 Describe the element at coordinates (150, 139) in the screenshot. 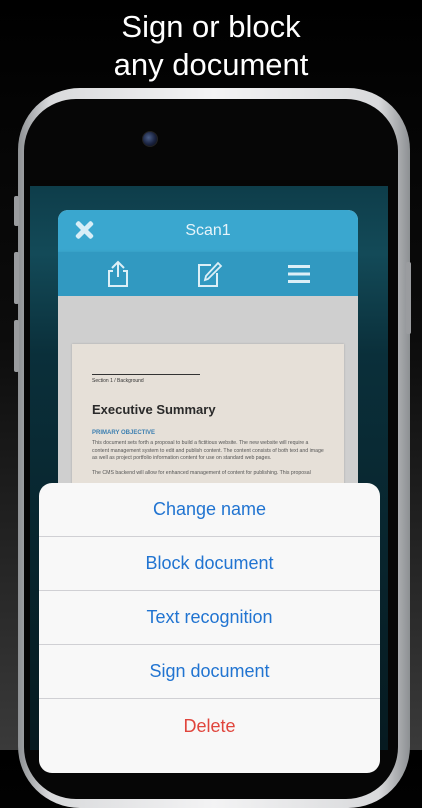

I see `front-camera` at that location.